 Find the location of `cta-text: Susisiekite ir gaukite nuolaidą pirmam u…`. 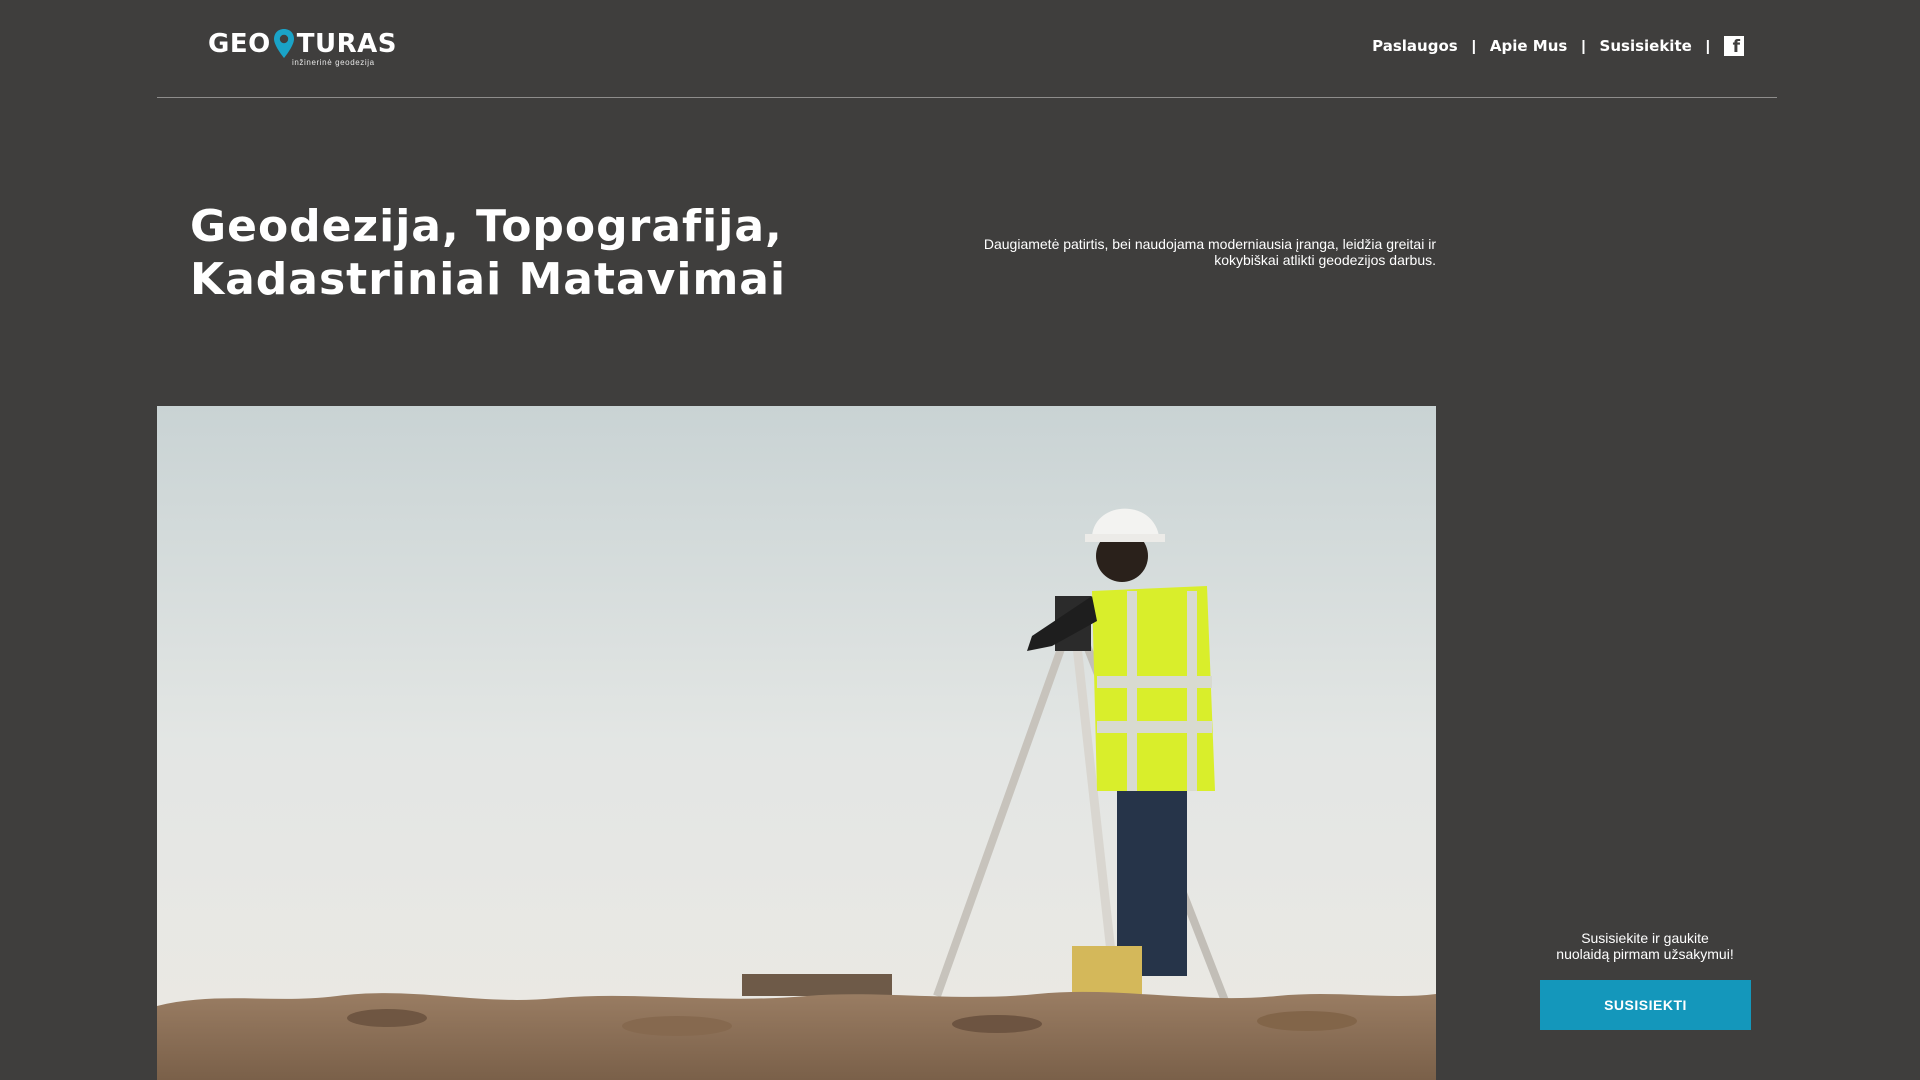

cta-text: Susisiekite ir gaukite nuolaidą pirmam u… is located at coordinates (1645, 946).